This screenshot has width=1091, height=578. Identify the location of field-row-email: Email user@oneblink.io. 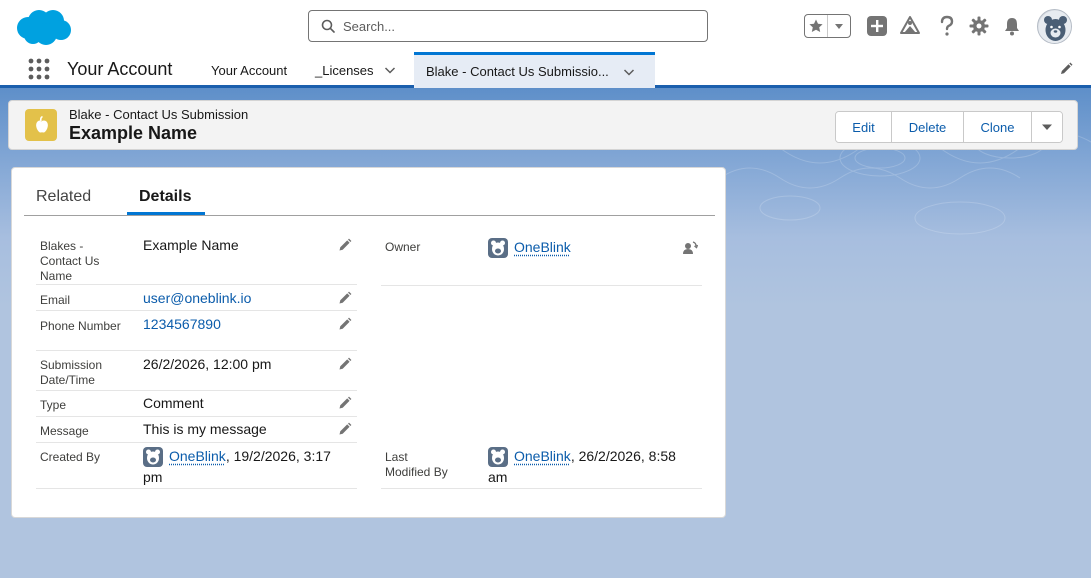
(196, 298).